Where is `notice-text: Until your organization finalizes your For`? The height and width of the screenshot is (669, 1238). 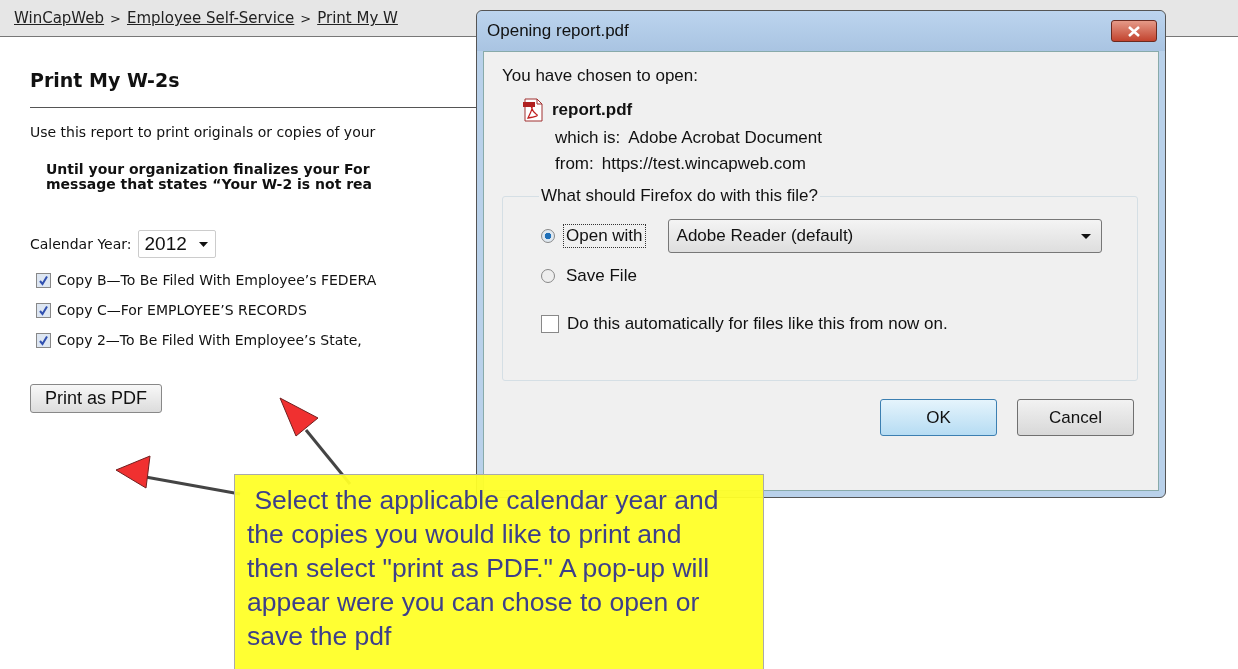
notice-text: Until your organization finalizes your For is located at coordinates (208, 169).